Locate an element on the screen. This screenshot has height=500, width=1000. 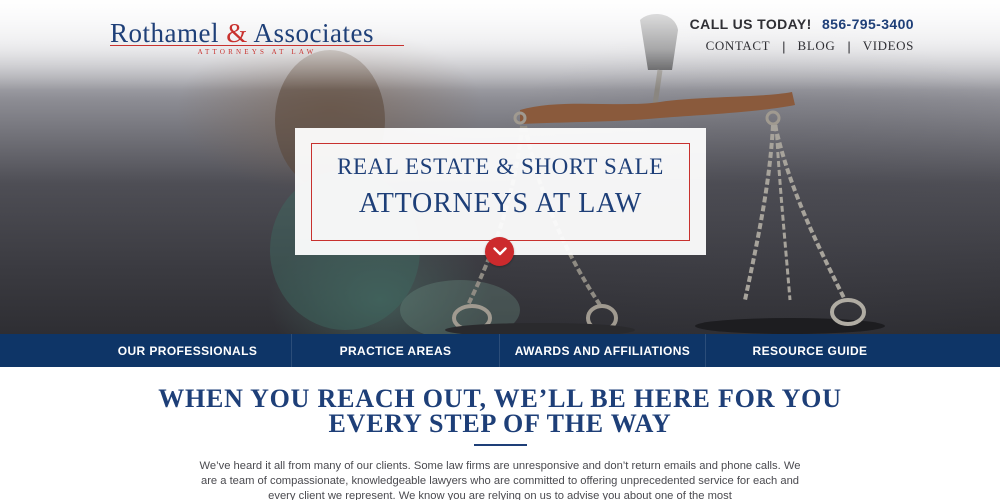
headline-divider is located at coordinates (500, 445).